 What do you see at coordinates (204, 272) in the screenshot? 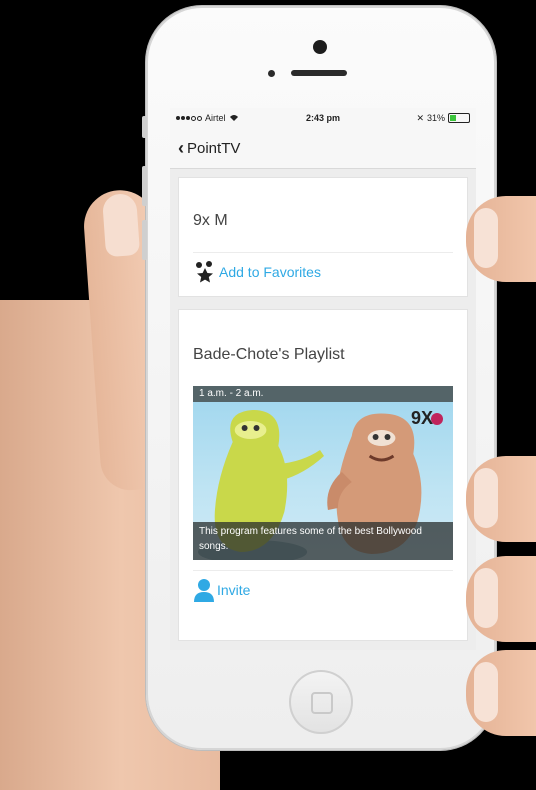
I see `add-favorites-icon` at bounding box center [204, 272].